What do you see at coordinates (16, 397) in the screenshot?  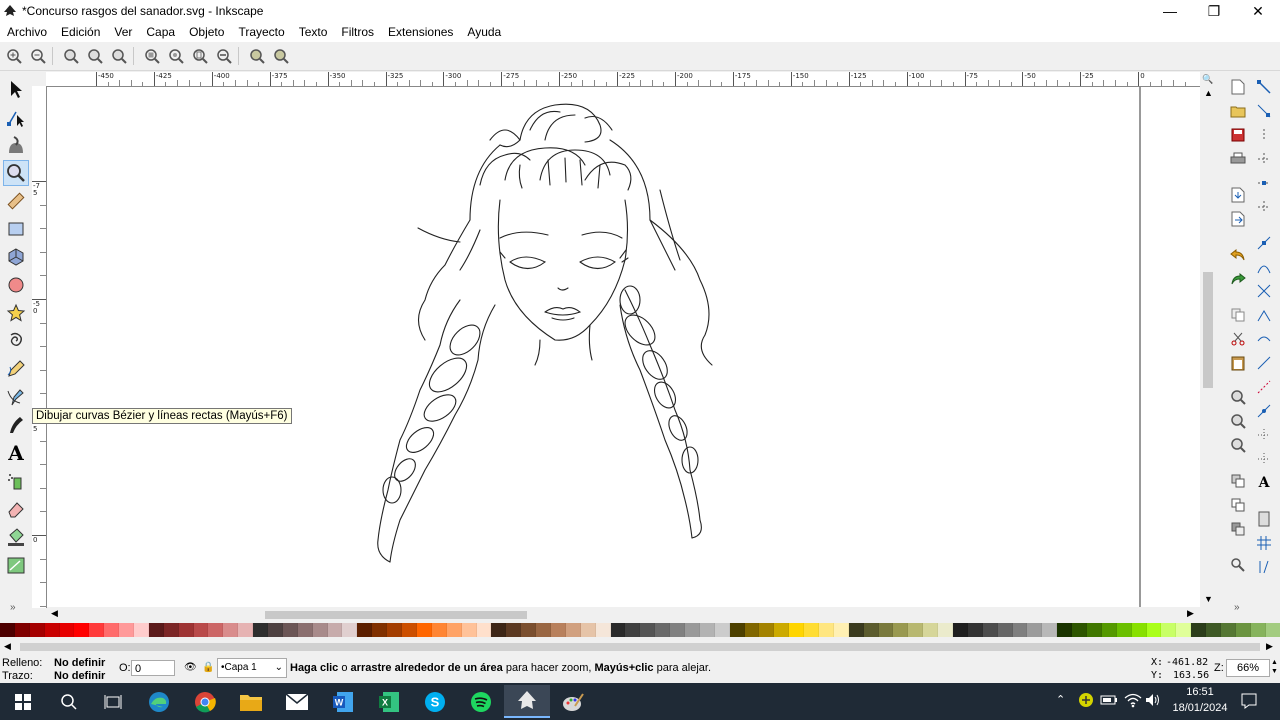 I see `bezier-pen-tool-icon` at bounding box center [16, 397].